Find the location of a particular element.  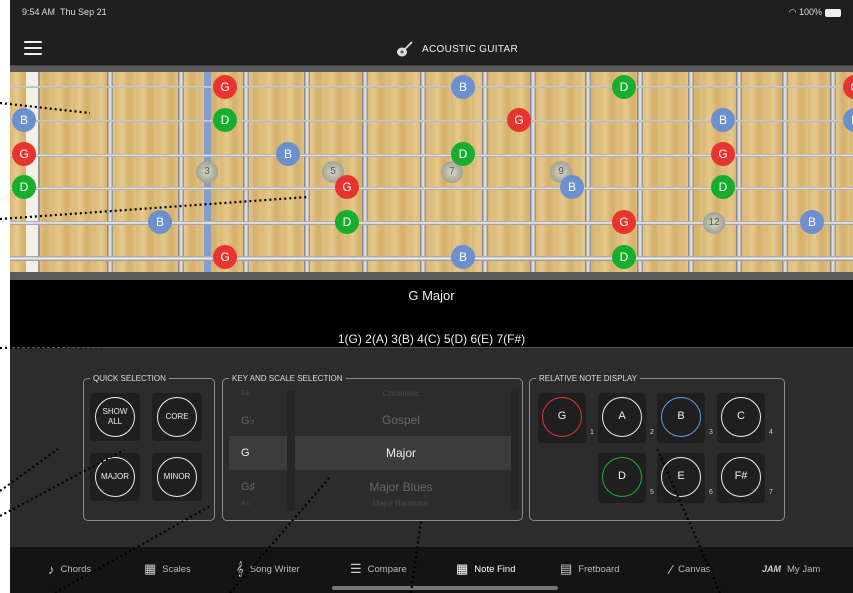

tab-label: Compare is located at coordinates (387, 569).